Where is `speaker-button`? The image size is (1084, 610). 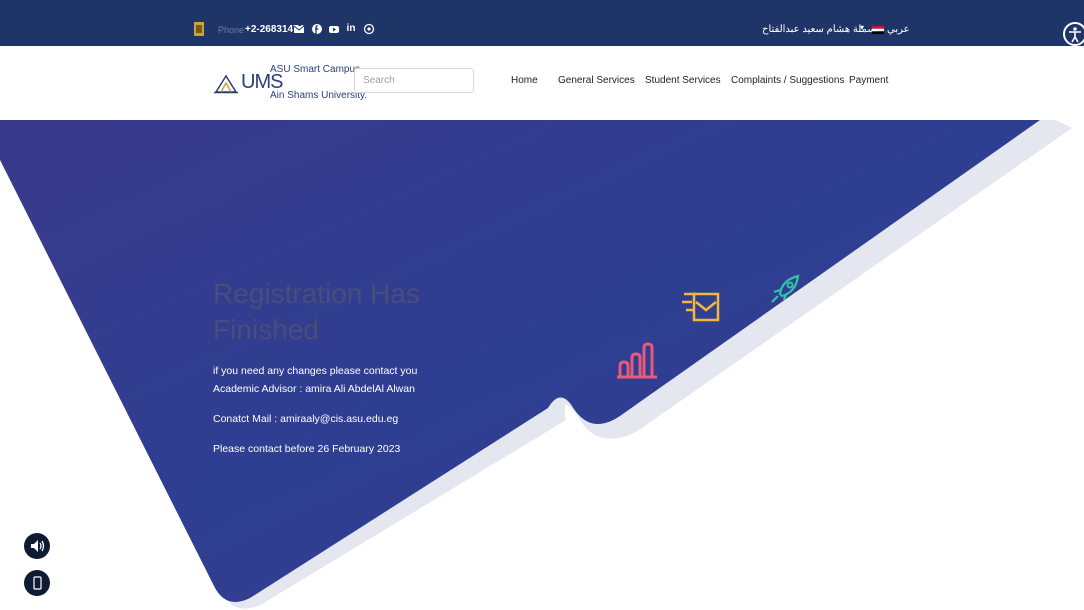 speaker-button is located at coordinates (37, 546).